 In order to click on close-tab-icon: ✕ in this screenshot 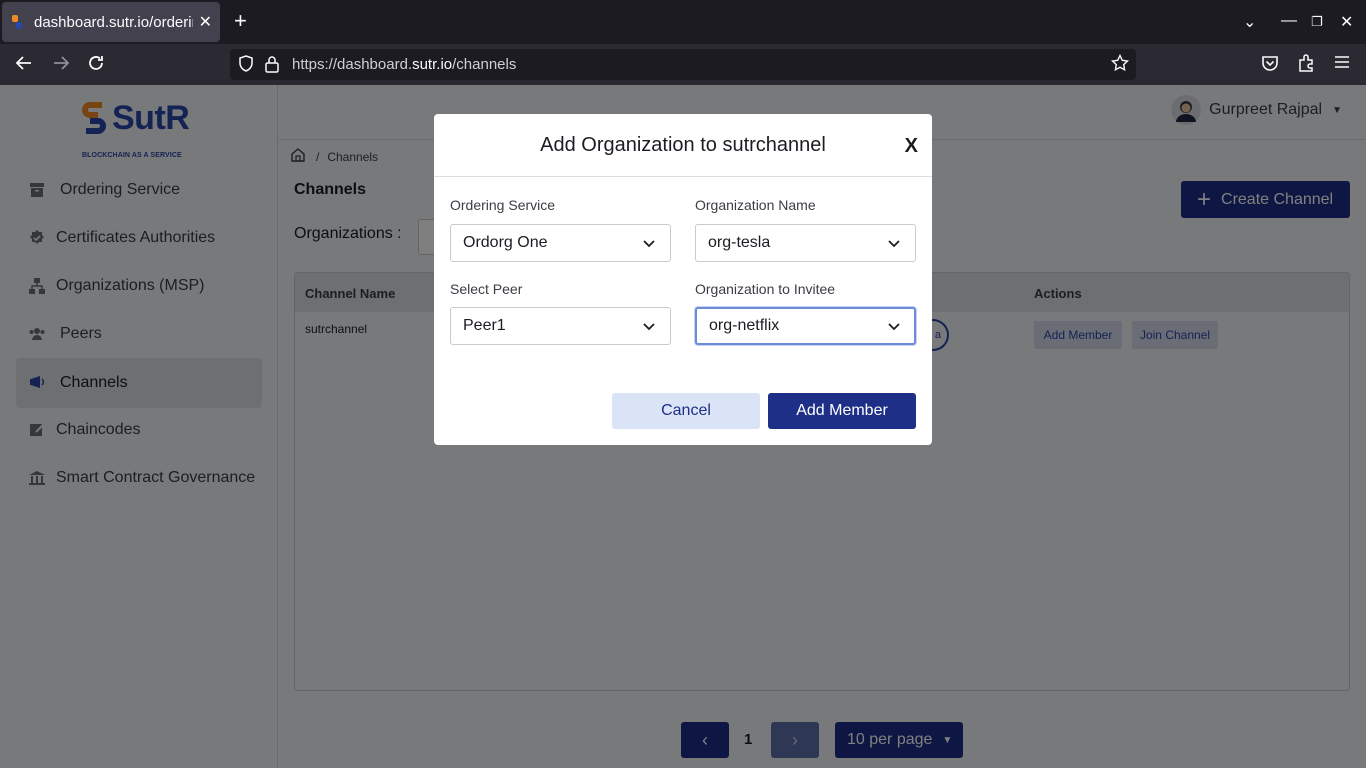, I will do `click(205, 22)`.